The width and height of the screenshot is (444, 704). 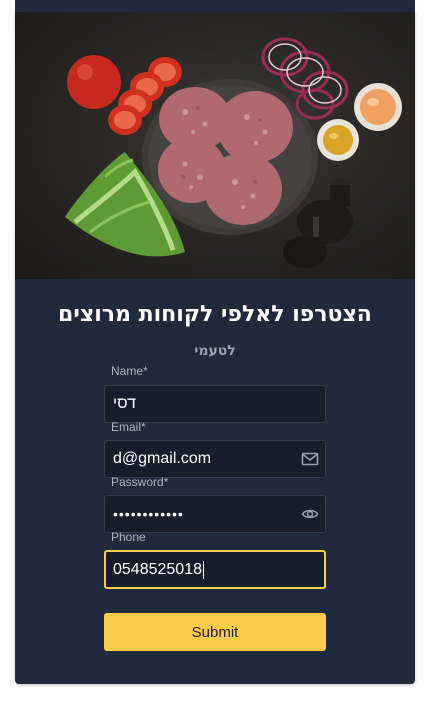 What do you see at coordinates (129, 371) in the screenshot?
I see `name-label: Name*` at bounding box center [129, 371].